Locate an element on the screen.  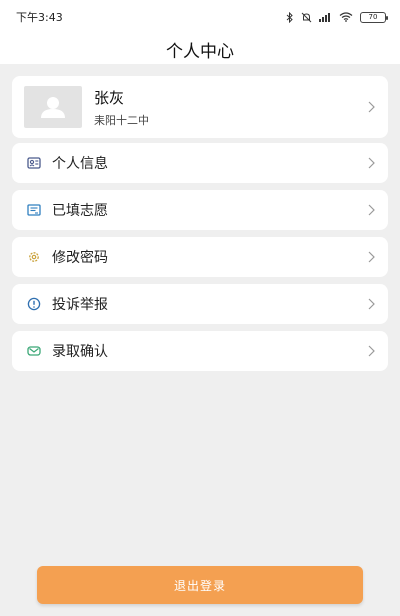
status-time: 下午3:43 is located at coordinates (39, 17).